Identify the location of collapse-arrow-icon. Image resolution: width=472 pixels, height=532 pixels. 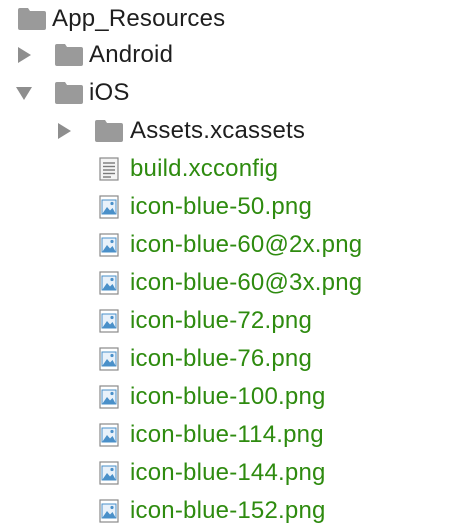
(24, 93).